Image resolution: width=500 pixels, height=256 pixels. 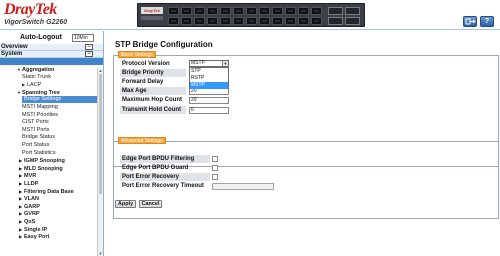 I want to click on sidebar-item-label: CIST Ports, so click(x=35, y=122).